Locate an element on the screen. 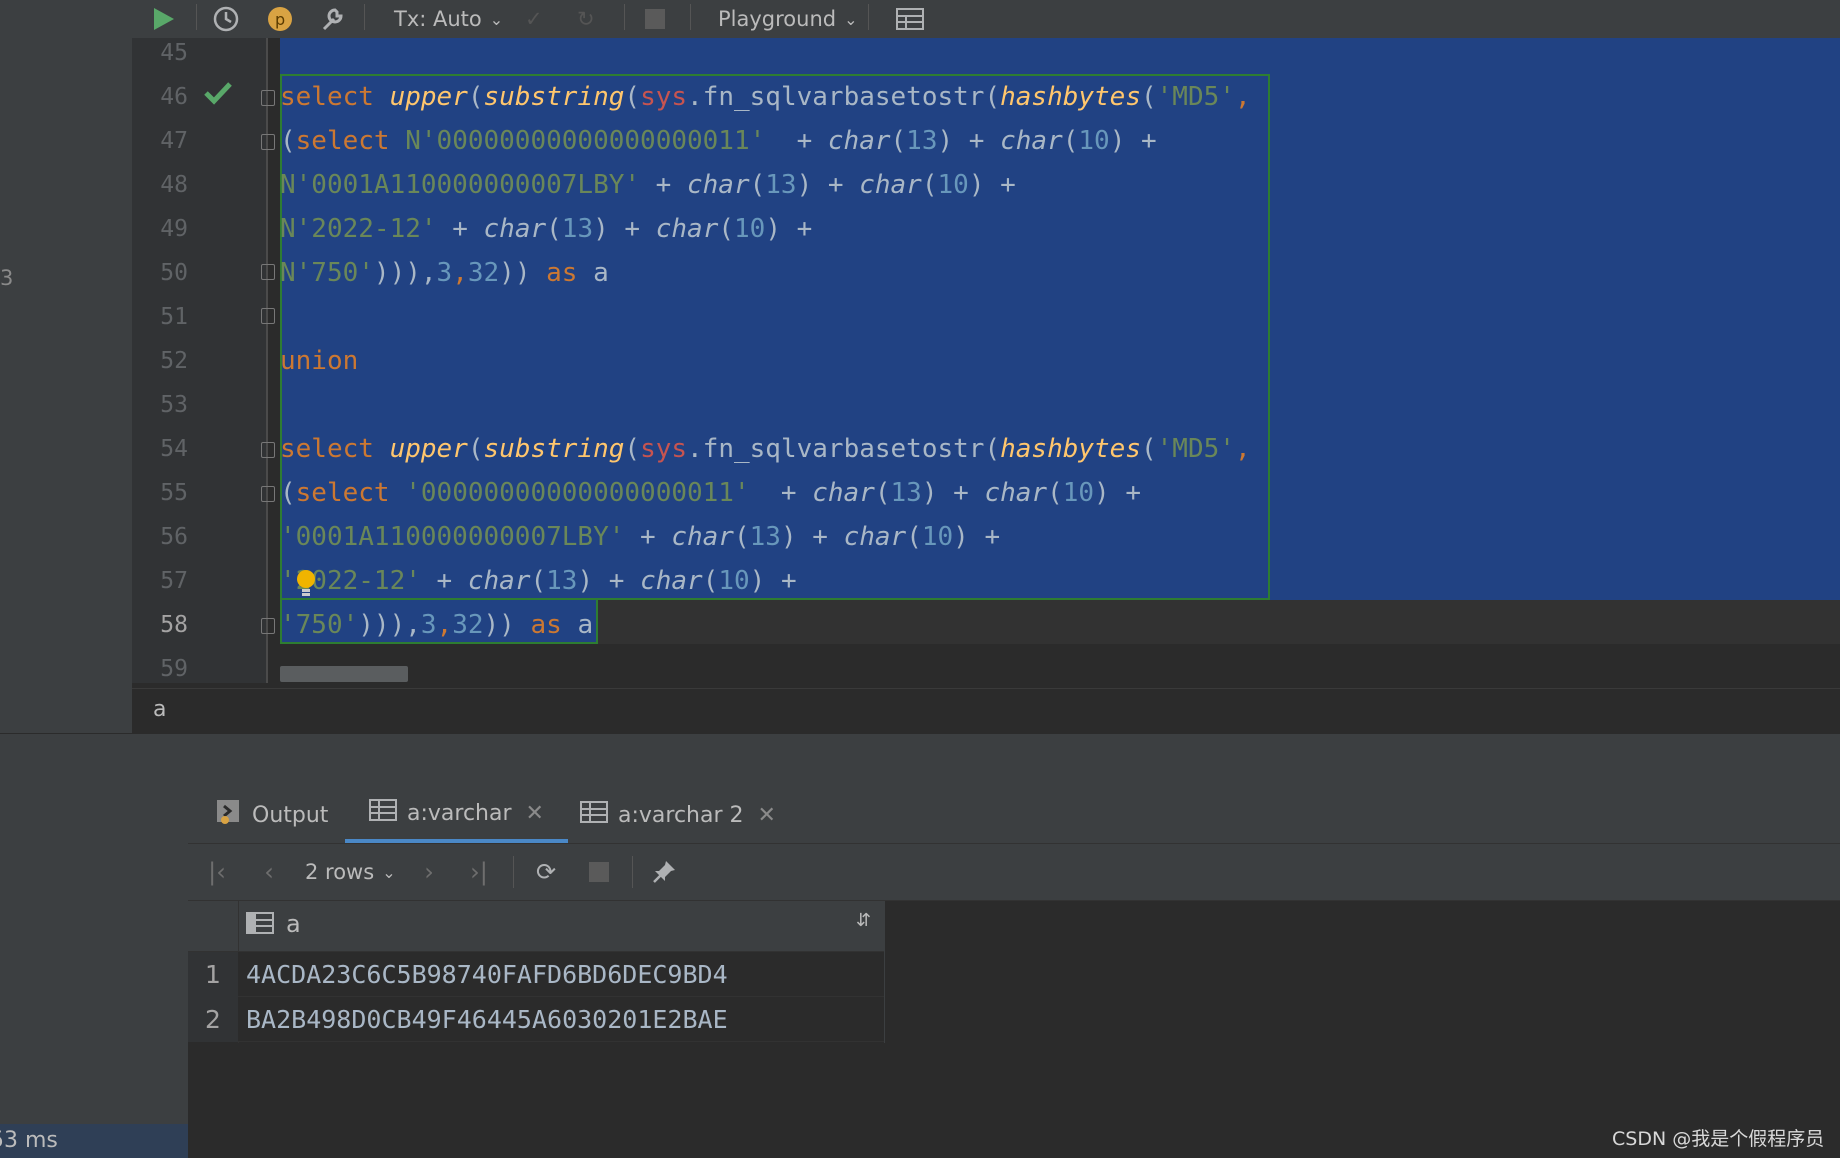  row-number: 2 is located at coordinates (213, 1019).